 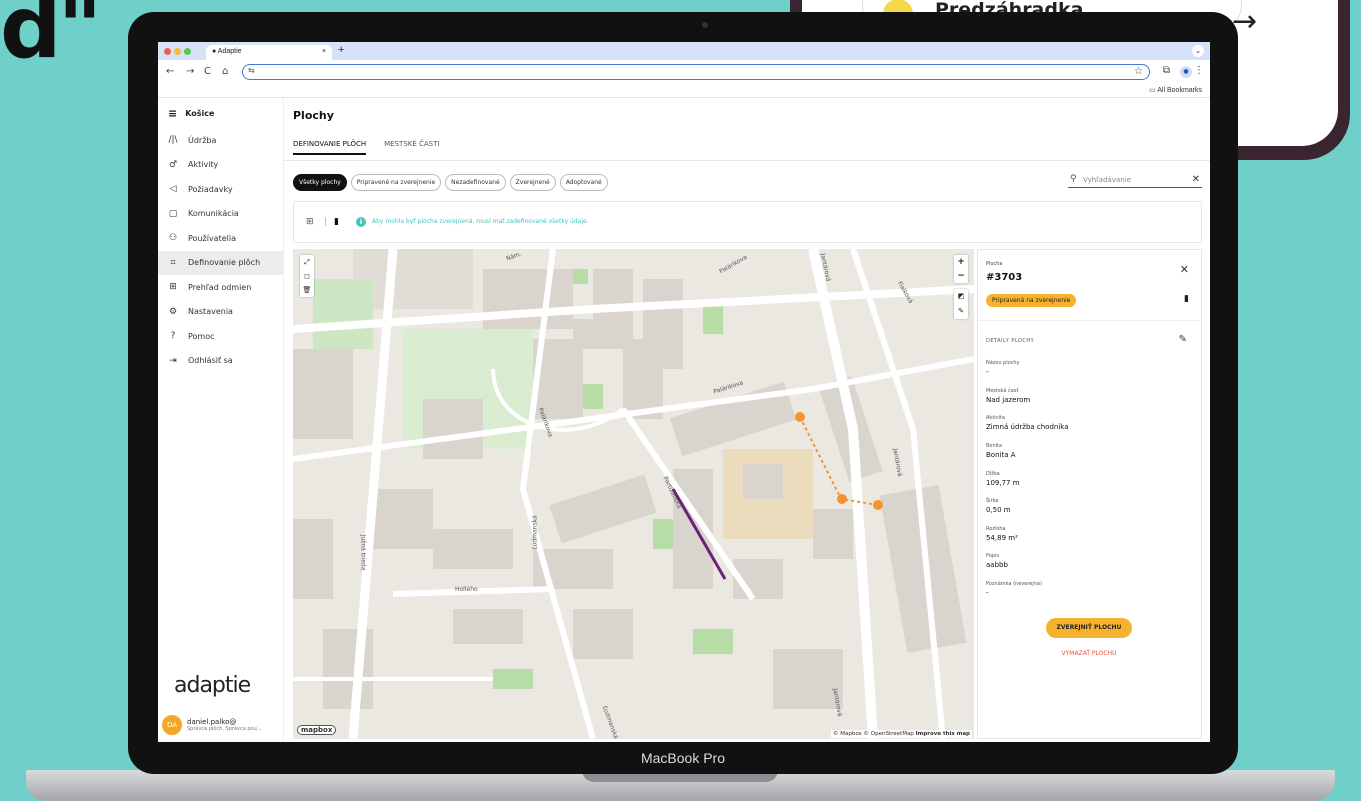 I want to click on sidebar-item-label: Nastavenia, so click(x=210, y=312).